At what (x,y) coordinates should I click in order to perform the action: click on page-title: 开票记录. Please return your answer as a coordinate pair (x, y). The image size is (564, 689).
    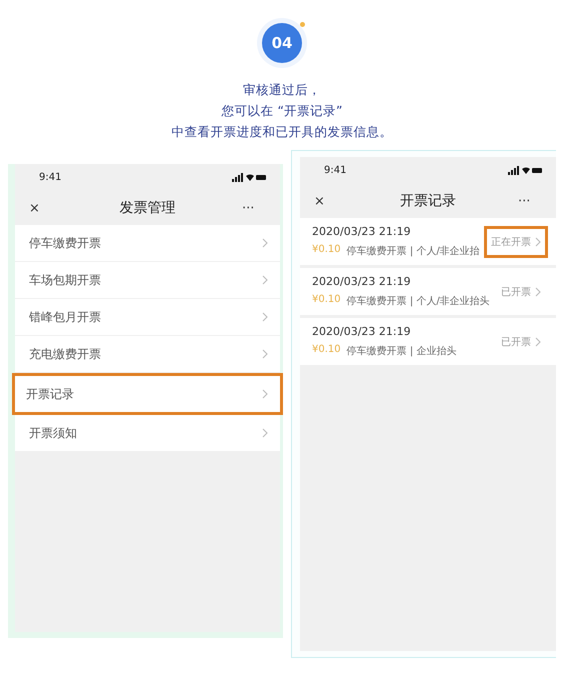
    Looking at the image, I should click on (428, 201).